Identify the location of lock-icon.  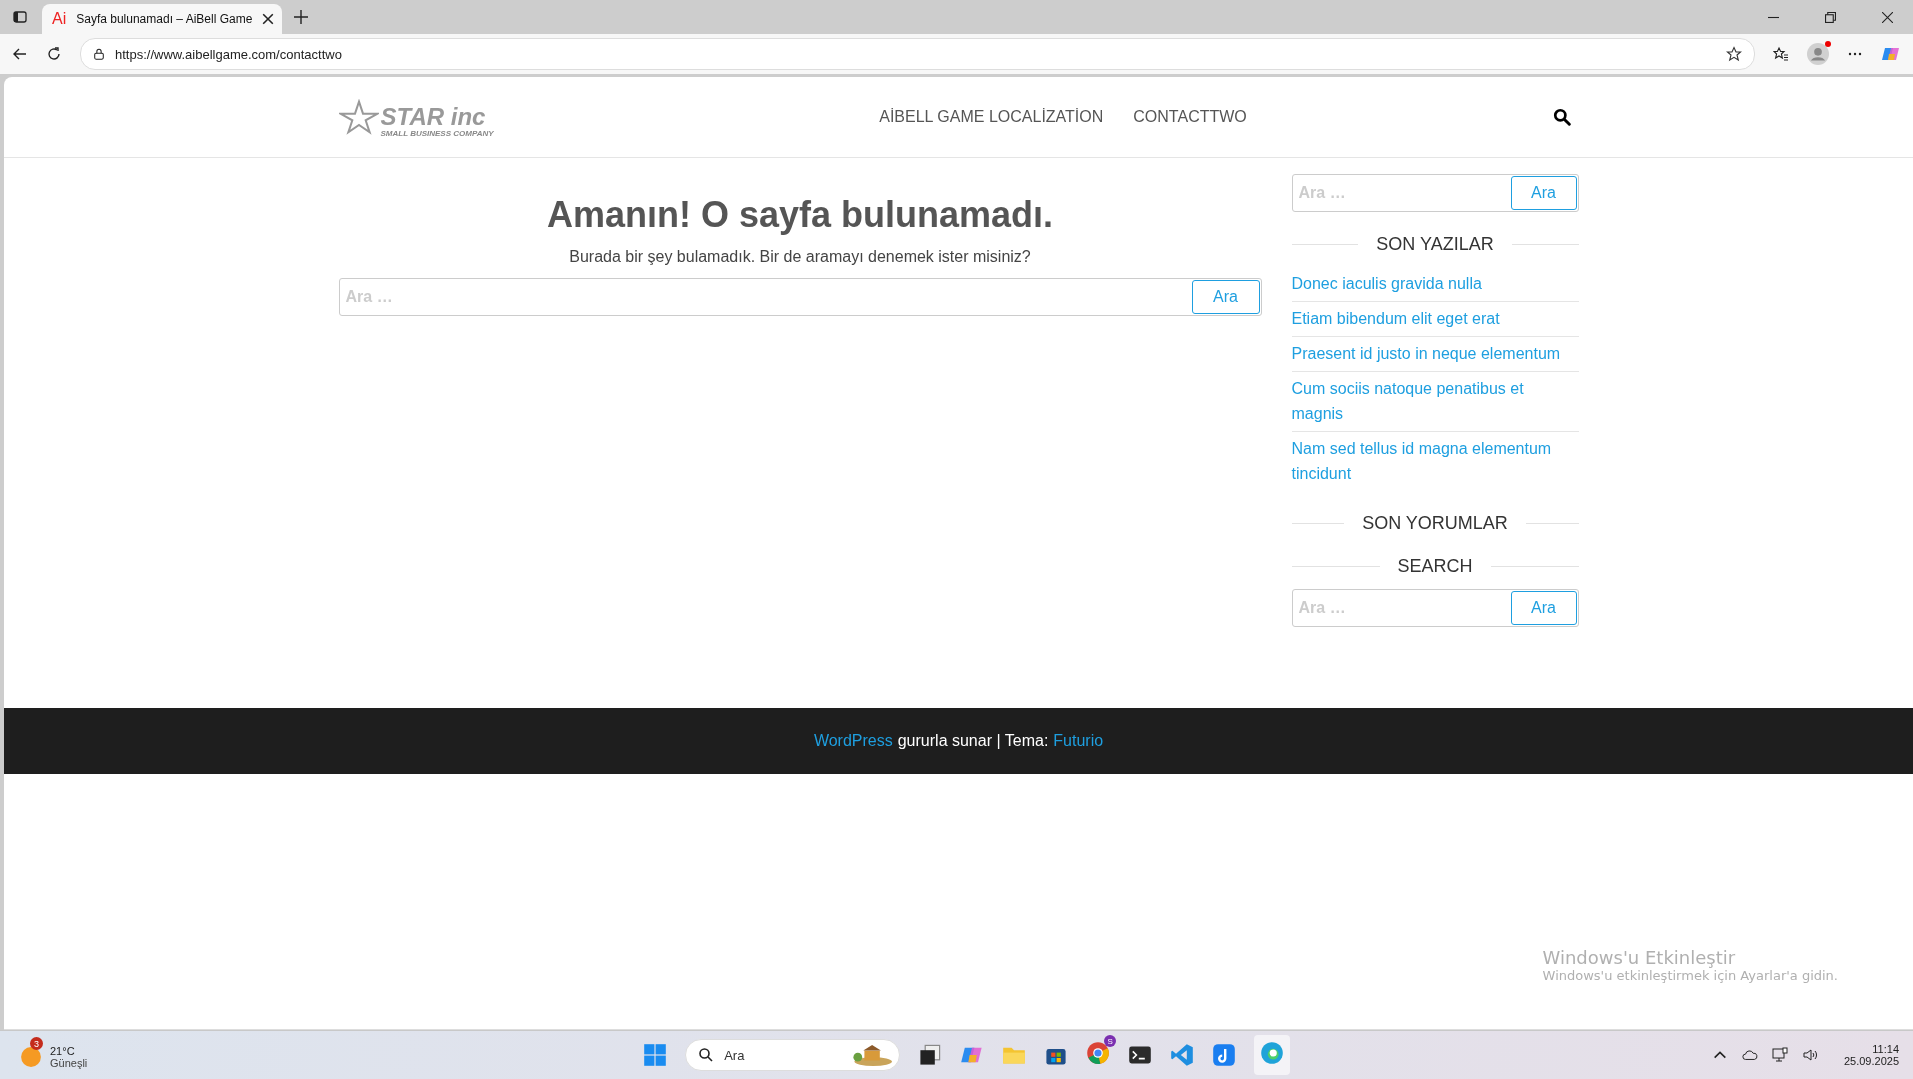
(99, 54).